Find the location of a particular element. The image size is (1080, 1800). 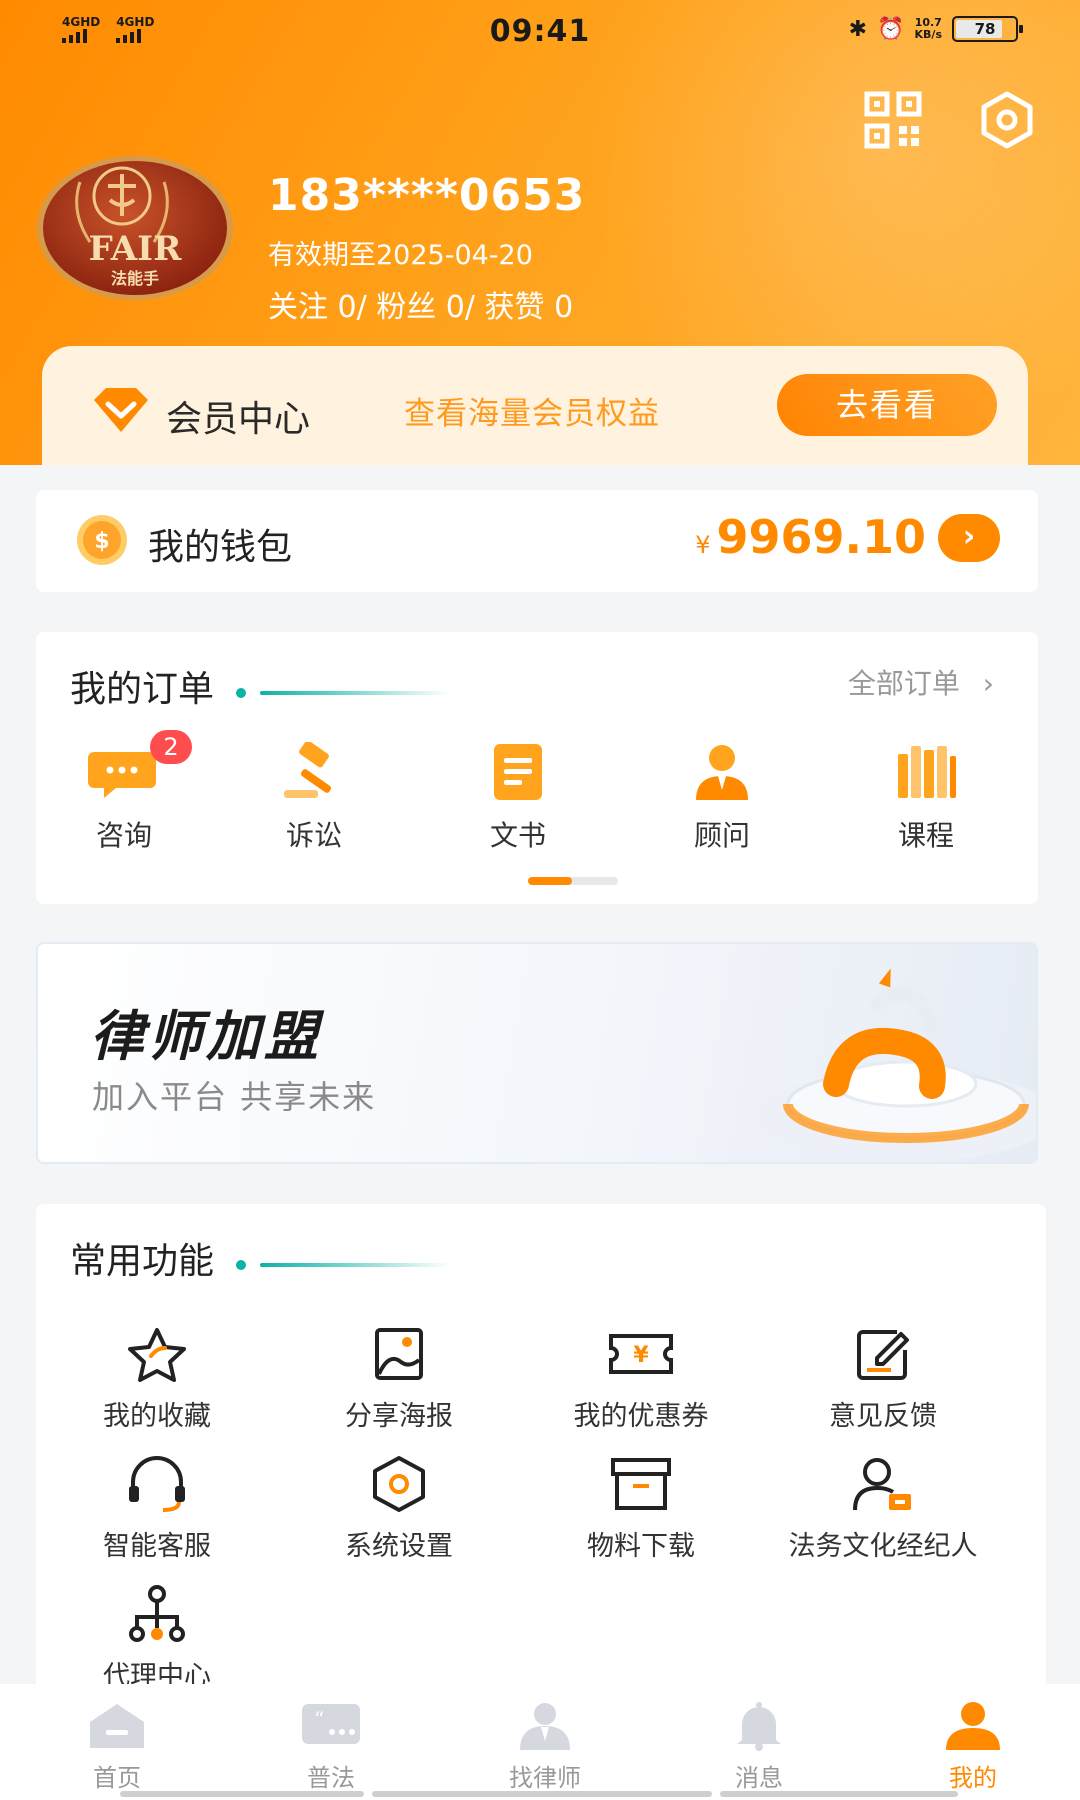

function-label: 我的收藏 is located at coordinates (157, 1416).